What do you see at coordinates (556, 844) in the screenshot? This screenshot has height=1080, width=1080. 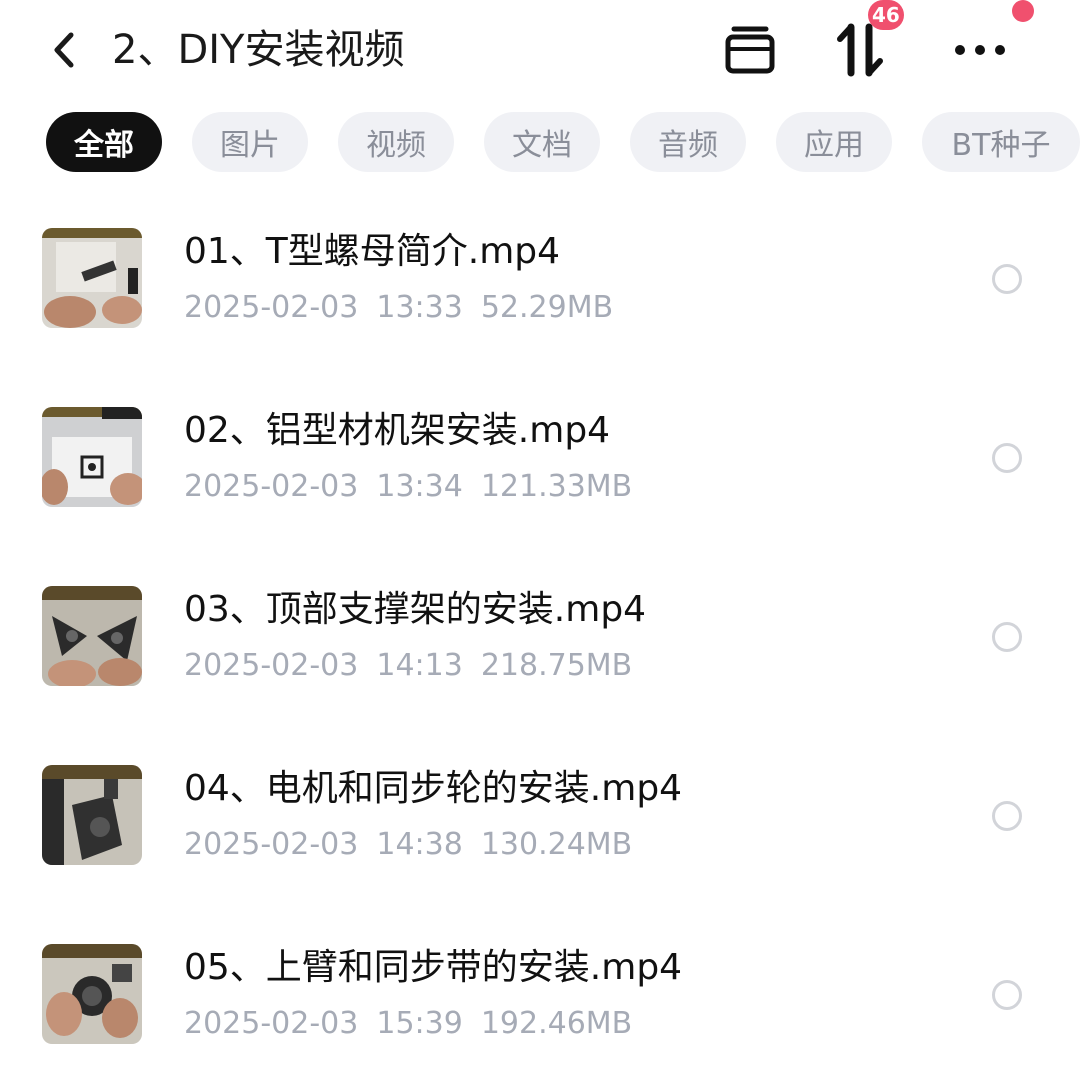 I see `file-size: 130.24MB` at bounding box center [556, 844].